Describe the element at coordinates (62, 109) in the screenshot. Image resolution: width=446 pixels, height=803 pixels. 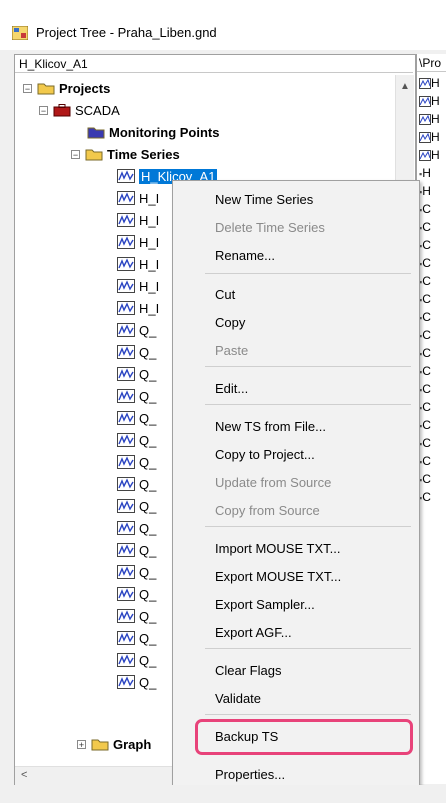
I see `briefcase-icon` at that location.